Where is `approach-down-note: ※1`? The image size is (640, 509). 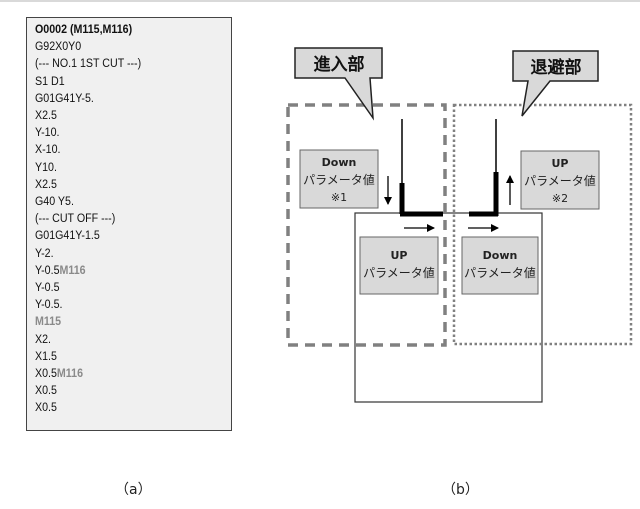
approach-down-note: ※1 is located at coordinates (339, 197).